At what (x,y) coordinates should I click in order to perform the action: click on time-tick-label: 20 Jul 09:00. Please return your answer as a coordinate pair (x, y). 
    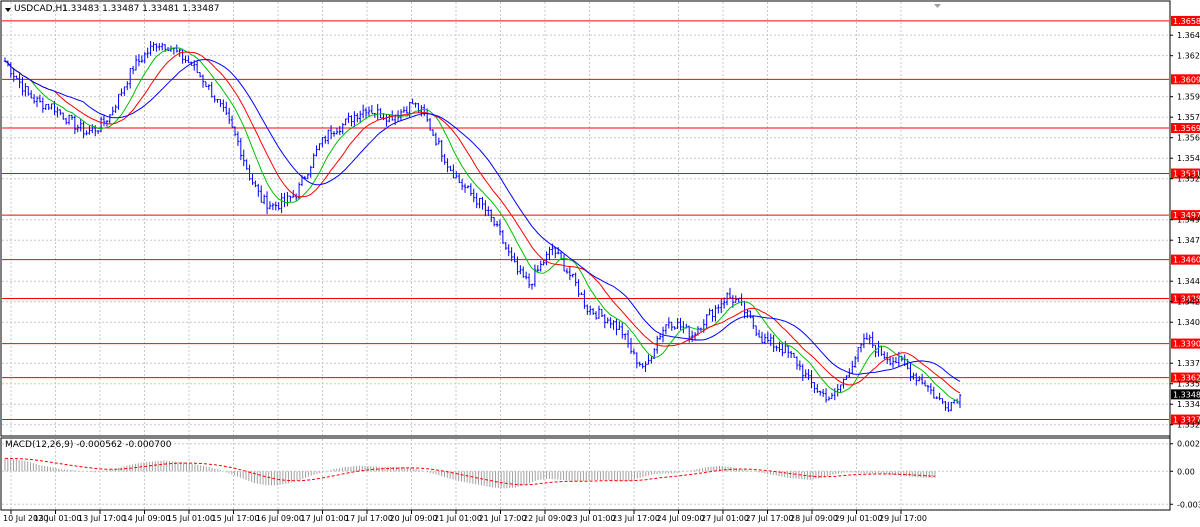
    Looking at the image, I should click on (414, 518).